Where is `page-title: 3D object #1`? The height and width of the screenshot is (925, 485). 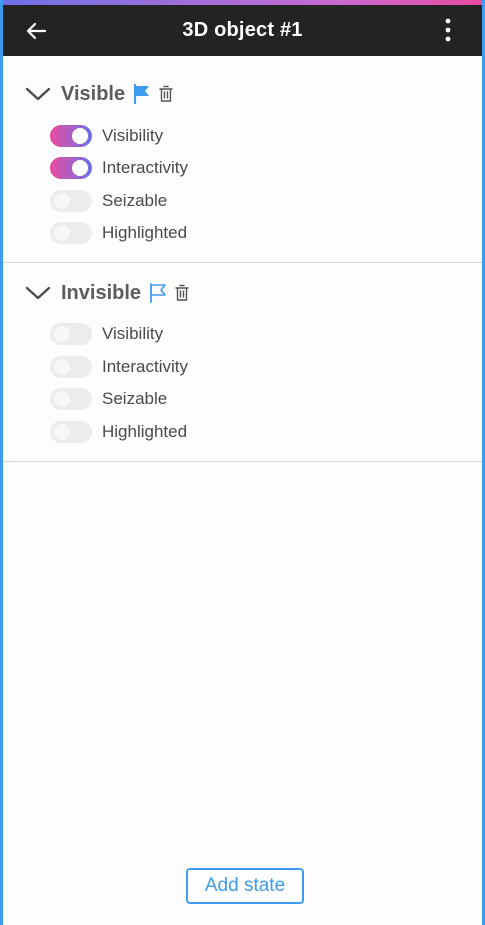
page-title: 3D object #1 is located at coordinates (242, 30).